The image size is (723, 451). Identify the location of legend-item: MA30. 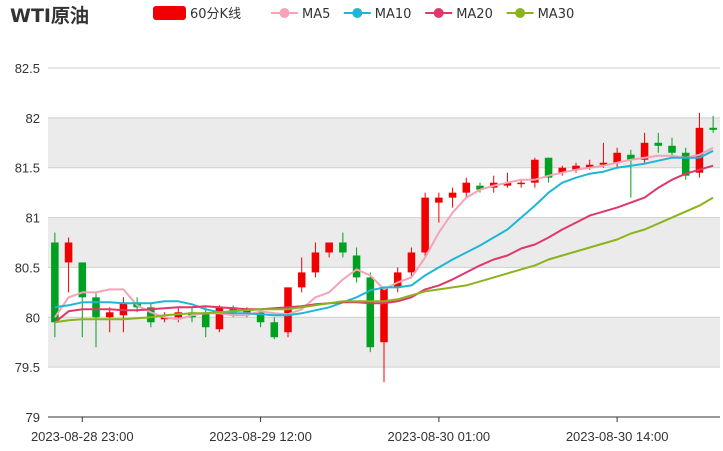
(540, 14).